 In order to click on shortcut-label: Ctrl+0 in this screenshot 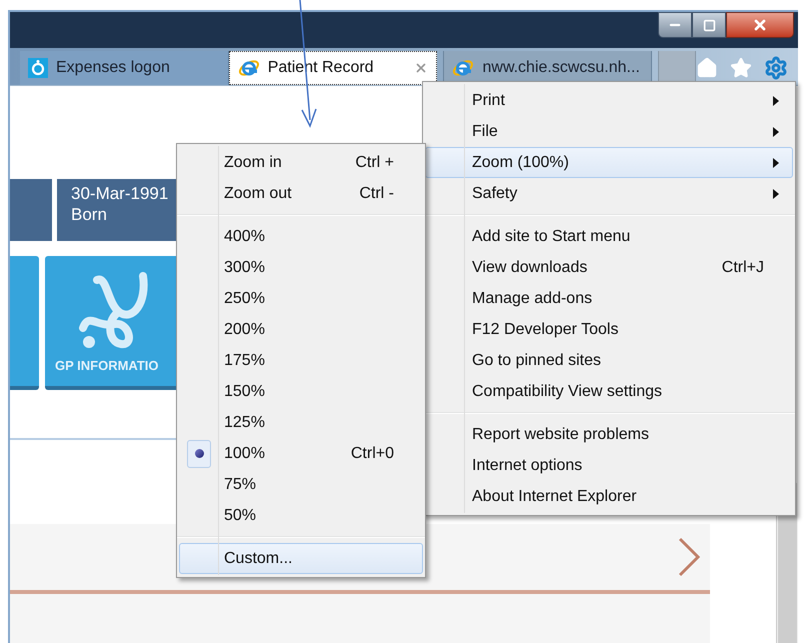, I will do `click(372, 454)`.